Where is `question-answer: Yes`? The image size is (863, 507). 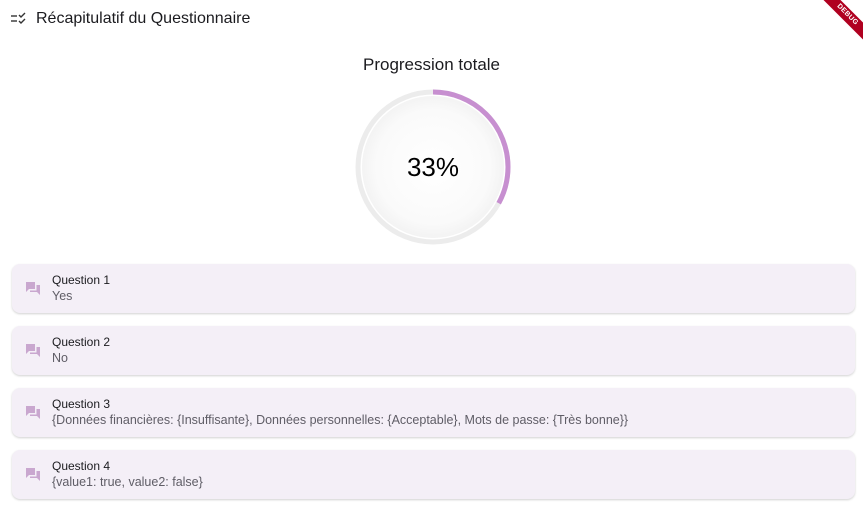
question-answer: Yes is located at coordinates (62, 296).